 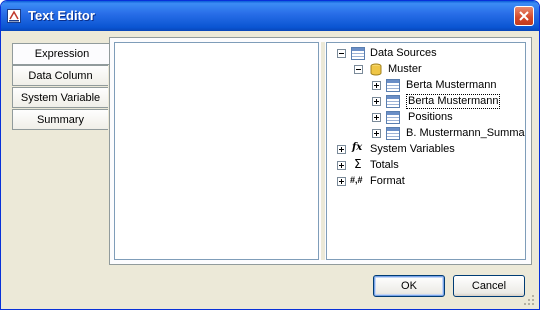 What do you see at coordinates (529, 300) in the screenshot?
I see `resize-grip-icon` at bounding box center [529, 300].